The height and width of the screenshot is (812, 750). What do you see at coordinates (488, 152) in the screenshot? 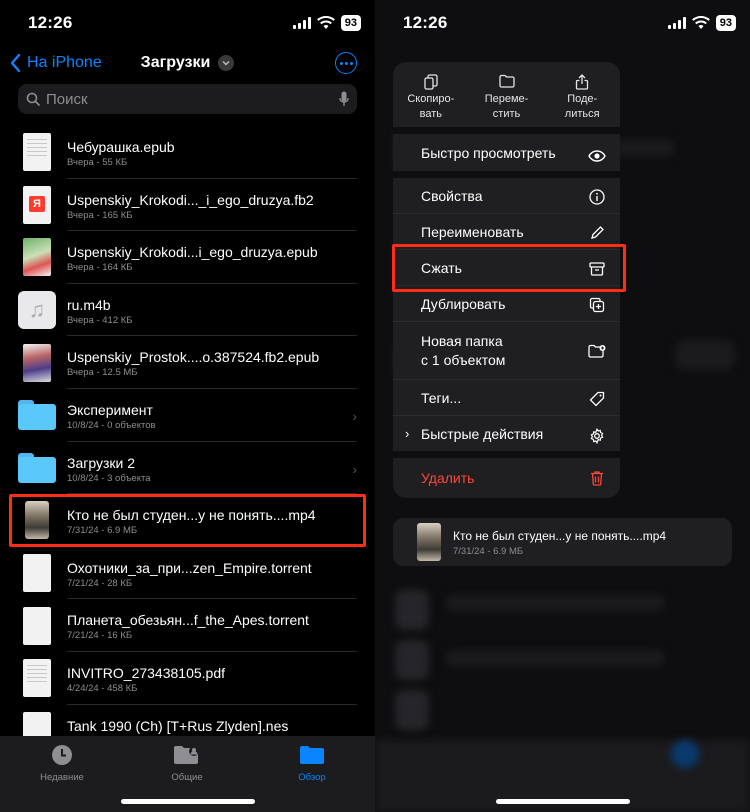
I see `menu-item-label: Быстро просмотреть` at bounding box center [488, 152].